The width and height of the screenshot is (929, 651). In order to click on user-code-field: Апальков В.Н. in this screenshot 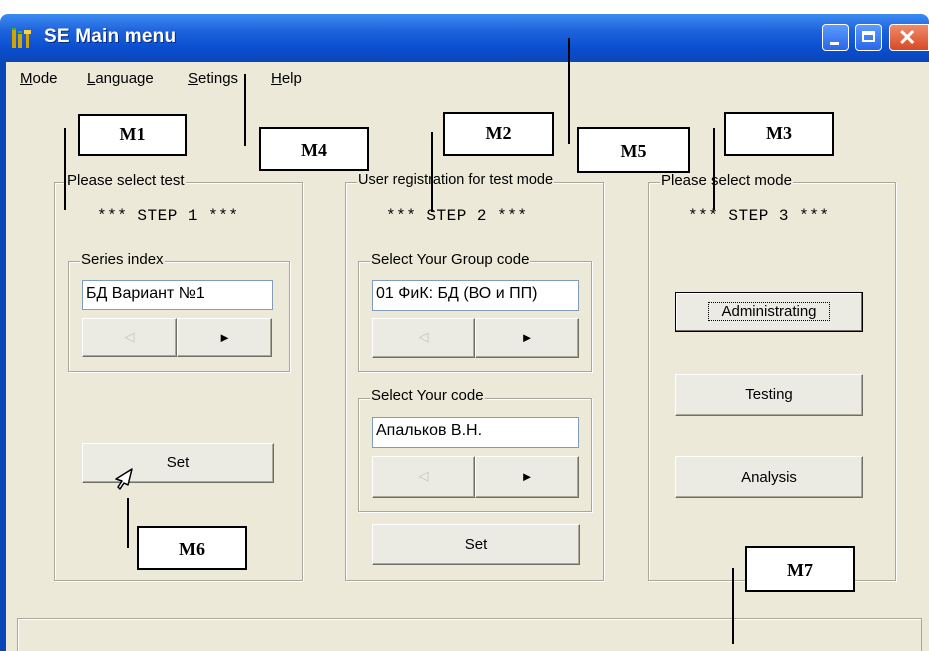, I will do `click(475, 432)`.